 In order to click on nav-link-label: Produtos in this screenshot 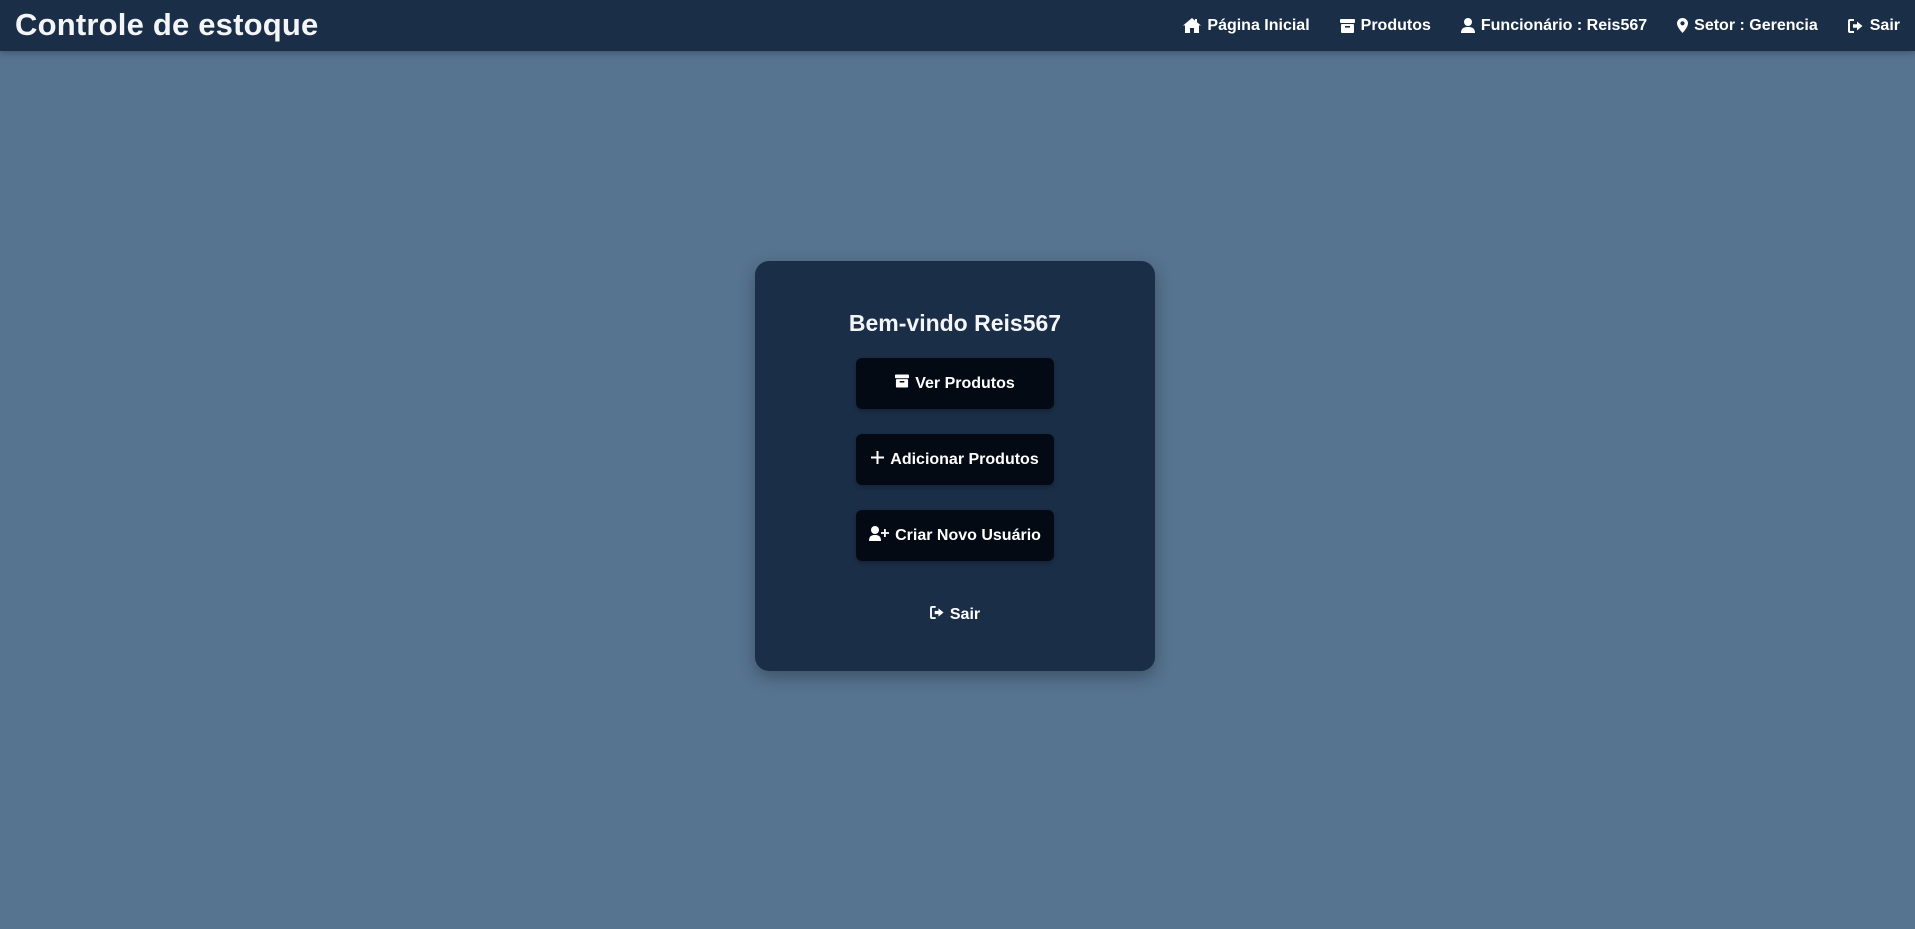, I will do `click(1395, 25)`.